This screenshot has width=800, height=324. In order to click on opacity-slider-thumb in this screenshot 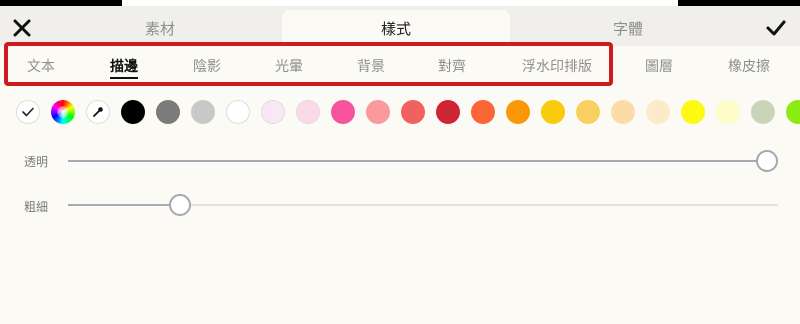, I will do `click(767, 161)`.